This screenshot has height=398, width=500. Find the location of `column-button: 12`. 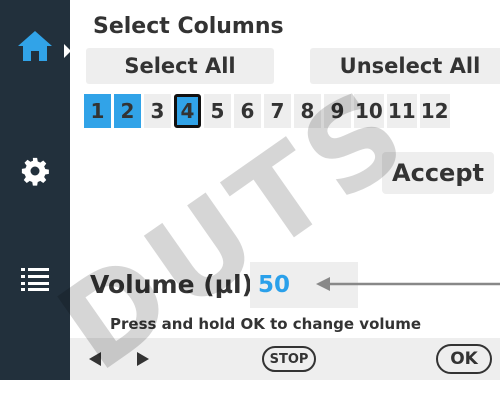

column-button: 12 is located at coordinates (434, 111).